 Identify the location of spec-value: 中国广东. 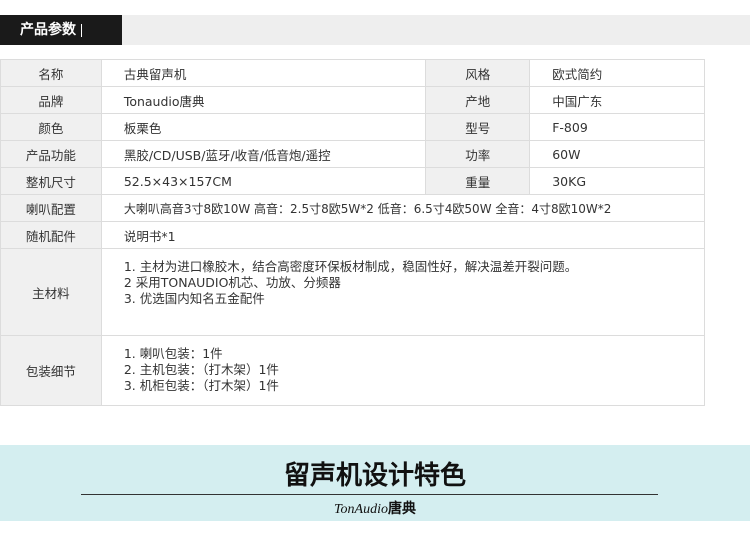
(617, 100).